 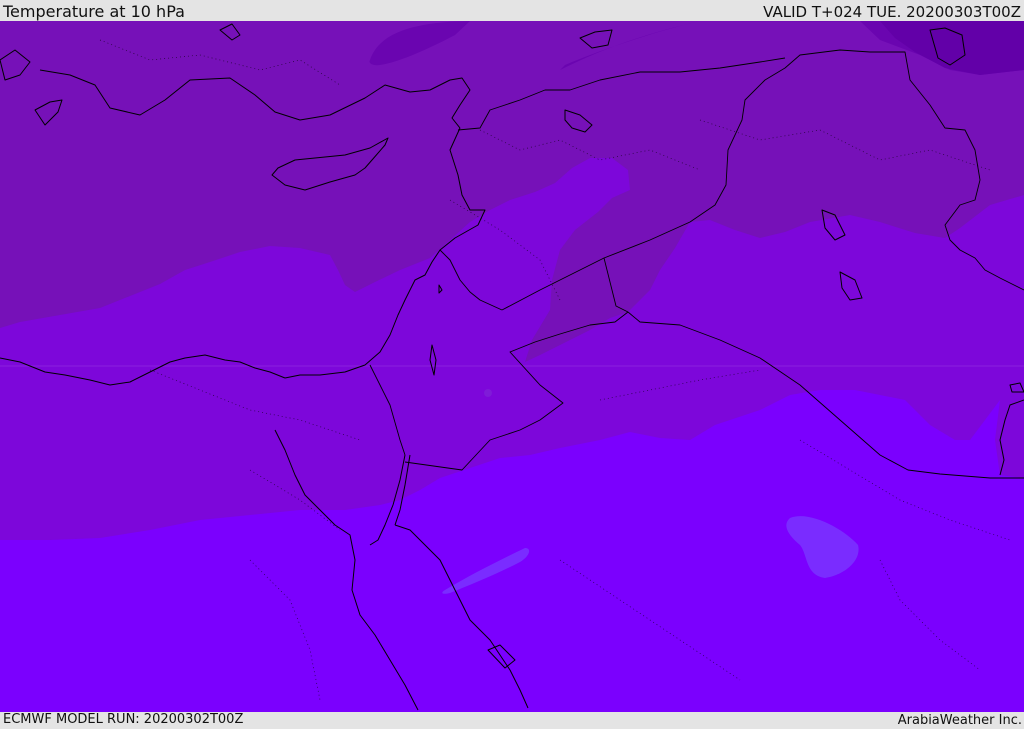 I want to click on map-title: Temperature at 10 hPa, so click(x=94, y=11).